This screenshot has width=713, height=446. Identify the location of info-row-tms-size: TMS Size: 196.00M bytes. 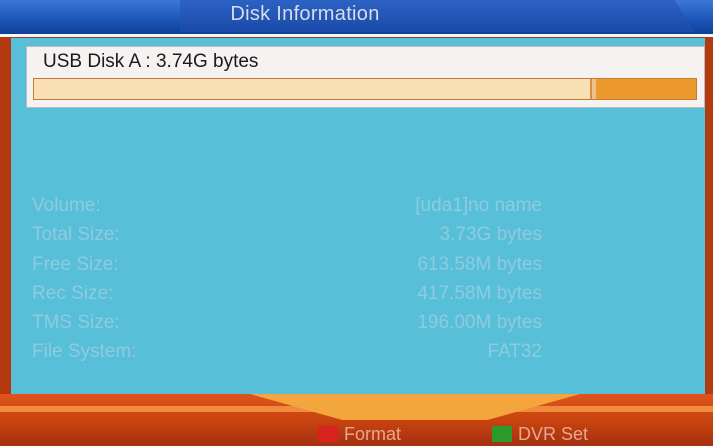
(358, 327).